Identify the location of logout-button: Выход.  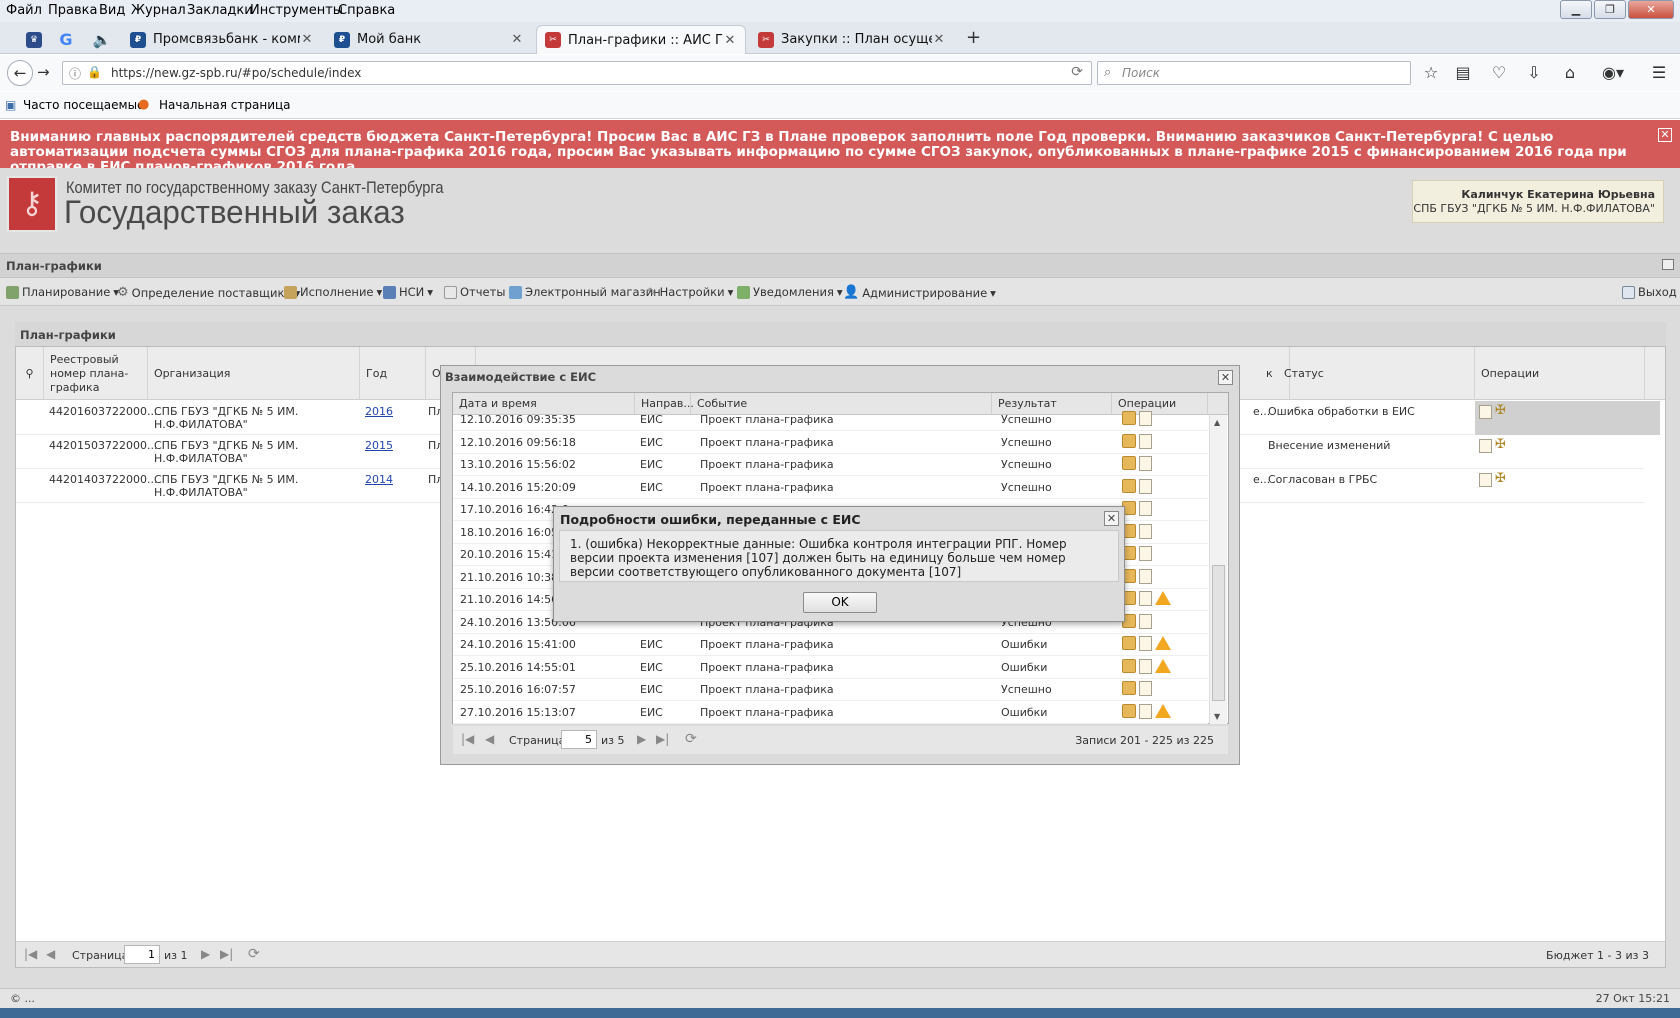
(1649, 292).